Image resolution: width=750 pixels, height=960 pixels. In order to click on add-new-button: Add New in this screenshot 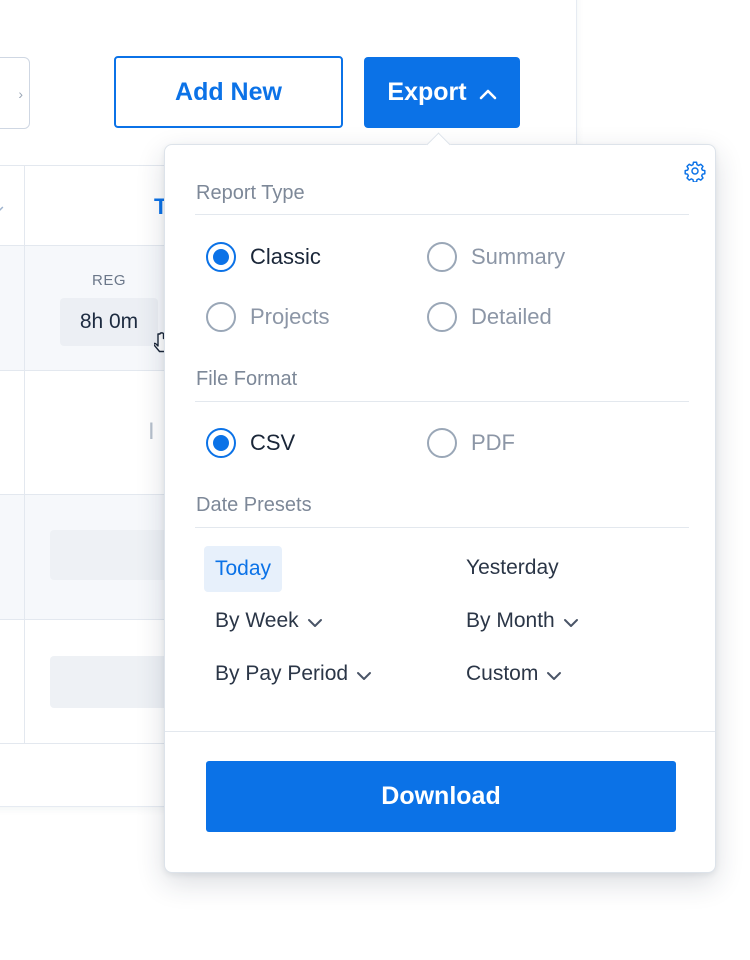, I will do `click(228, 92)`.